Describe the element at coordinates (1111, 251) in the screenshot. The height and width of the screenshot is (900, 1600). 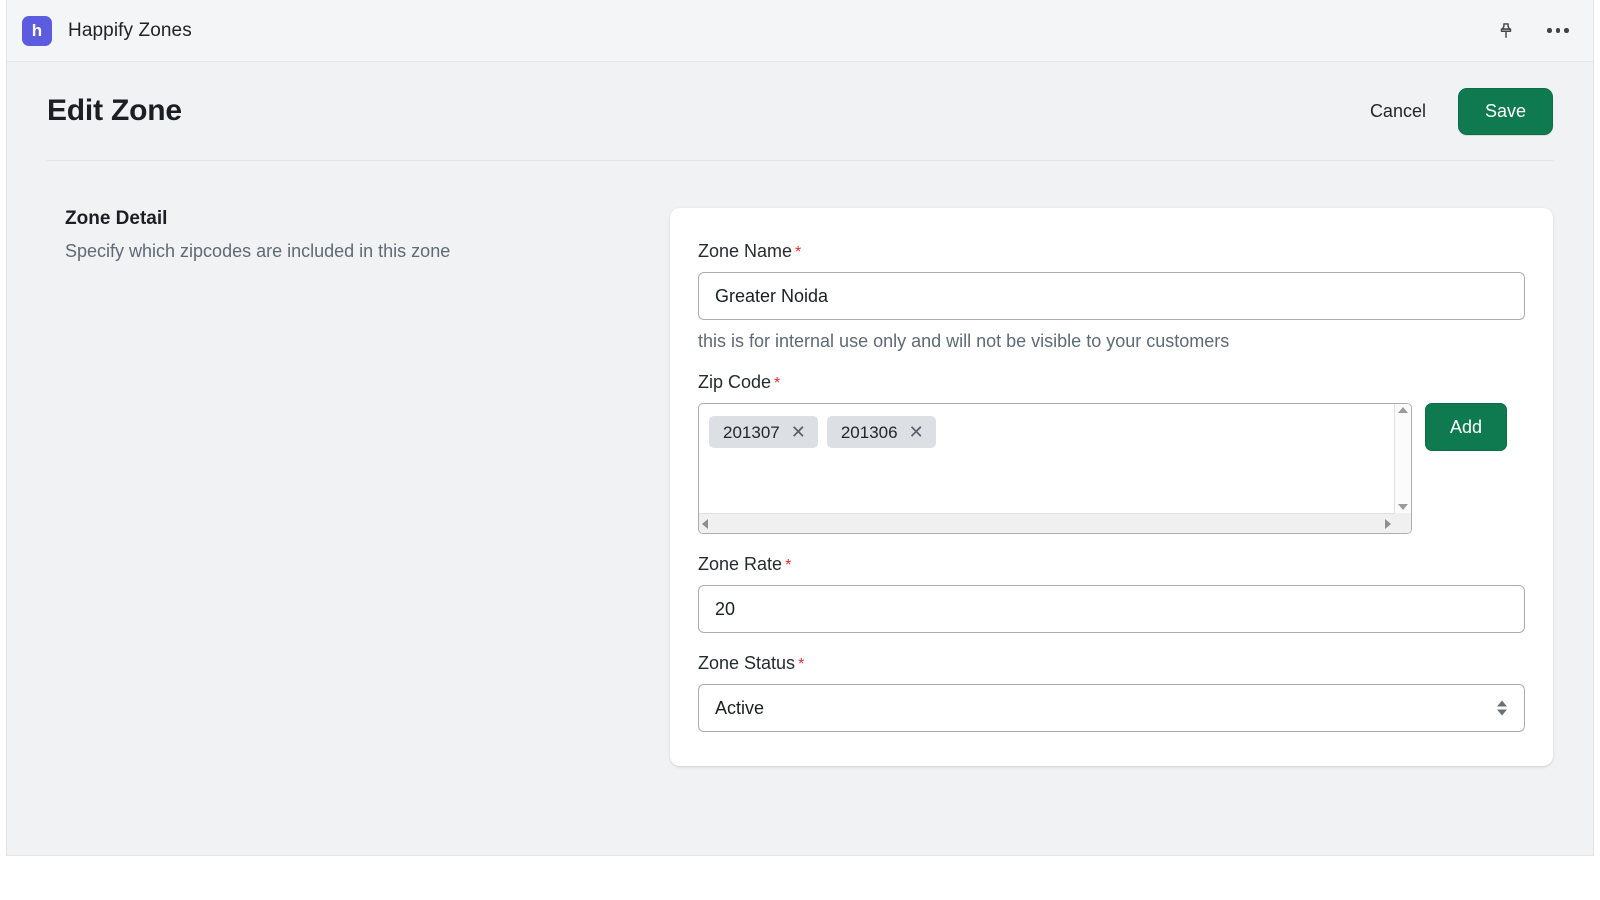
I see `zone-name-label: Zone Name *` at that location.